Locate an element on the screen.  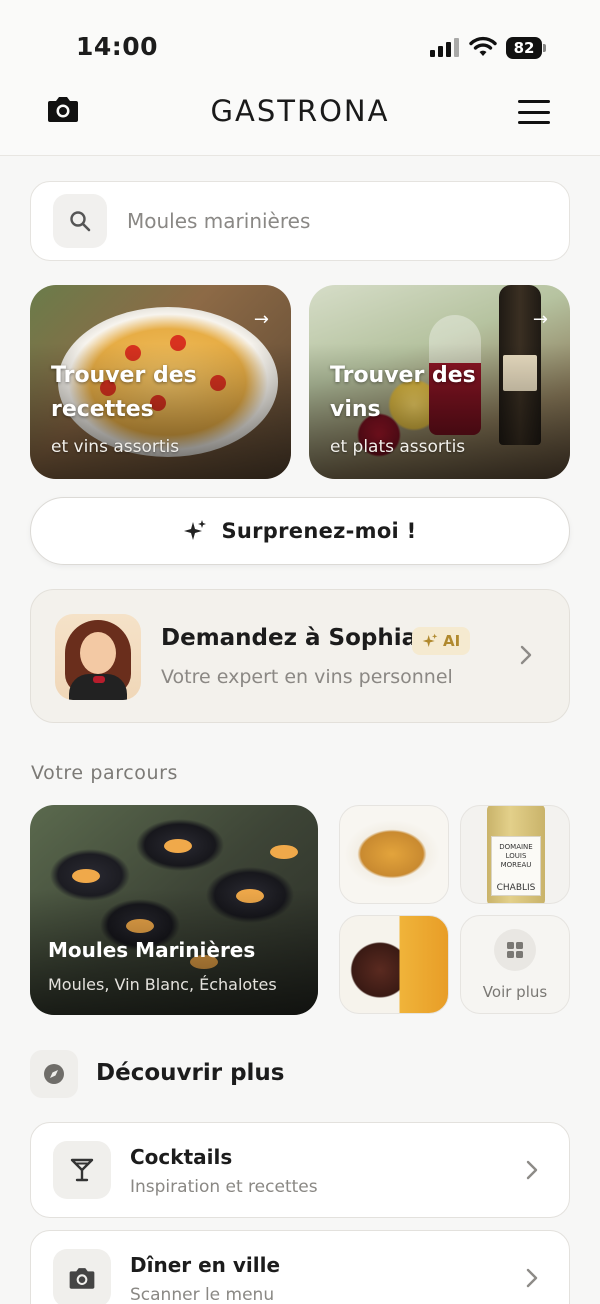
find-recipes-card: → Trouver des recettes et vins assortis is located at coordinates (160, 382).